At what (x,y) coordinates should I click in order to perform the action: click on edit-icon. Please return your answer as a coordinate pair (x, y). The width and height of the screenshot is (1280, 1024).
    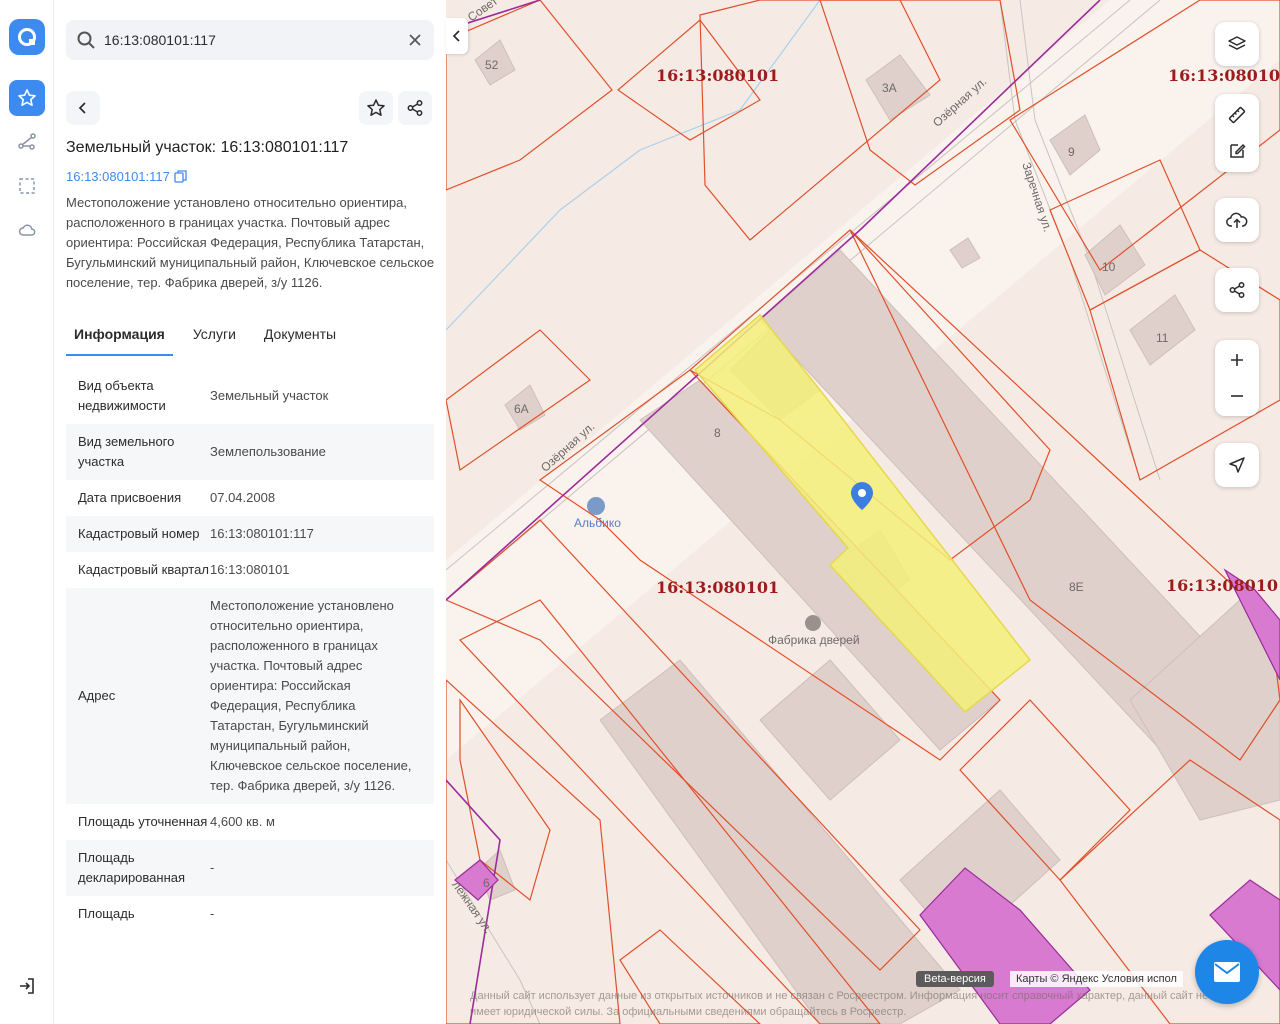
    Looking at the image, I should click on (1237, 151).